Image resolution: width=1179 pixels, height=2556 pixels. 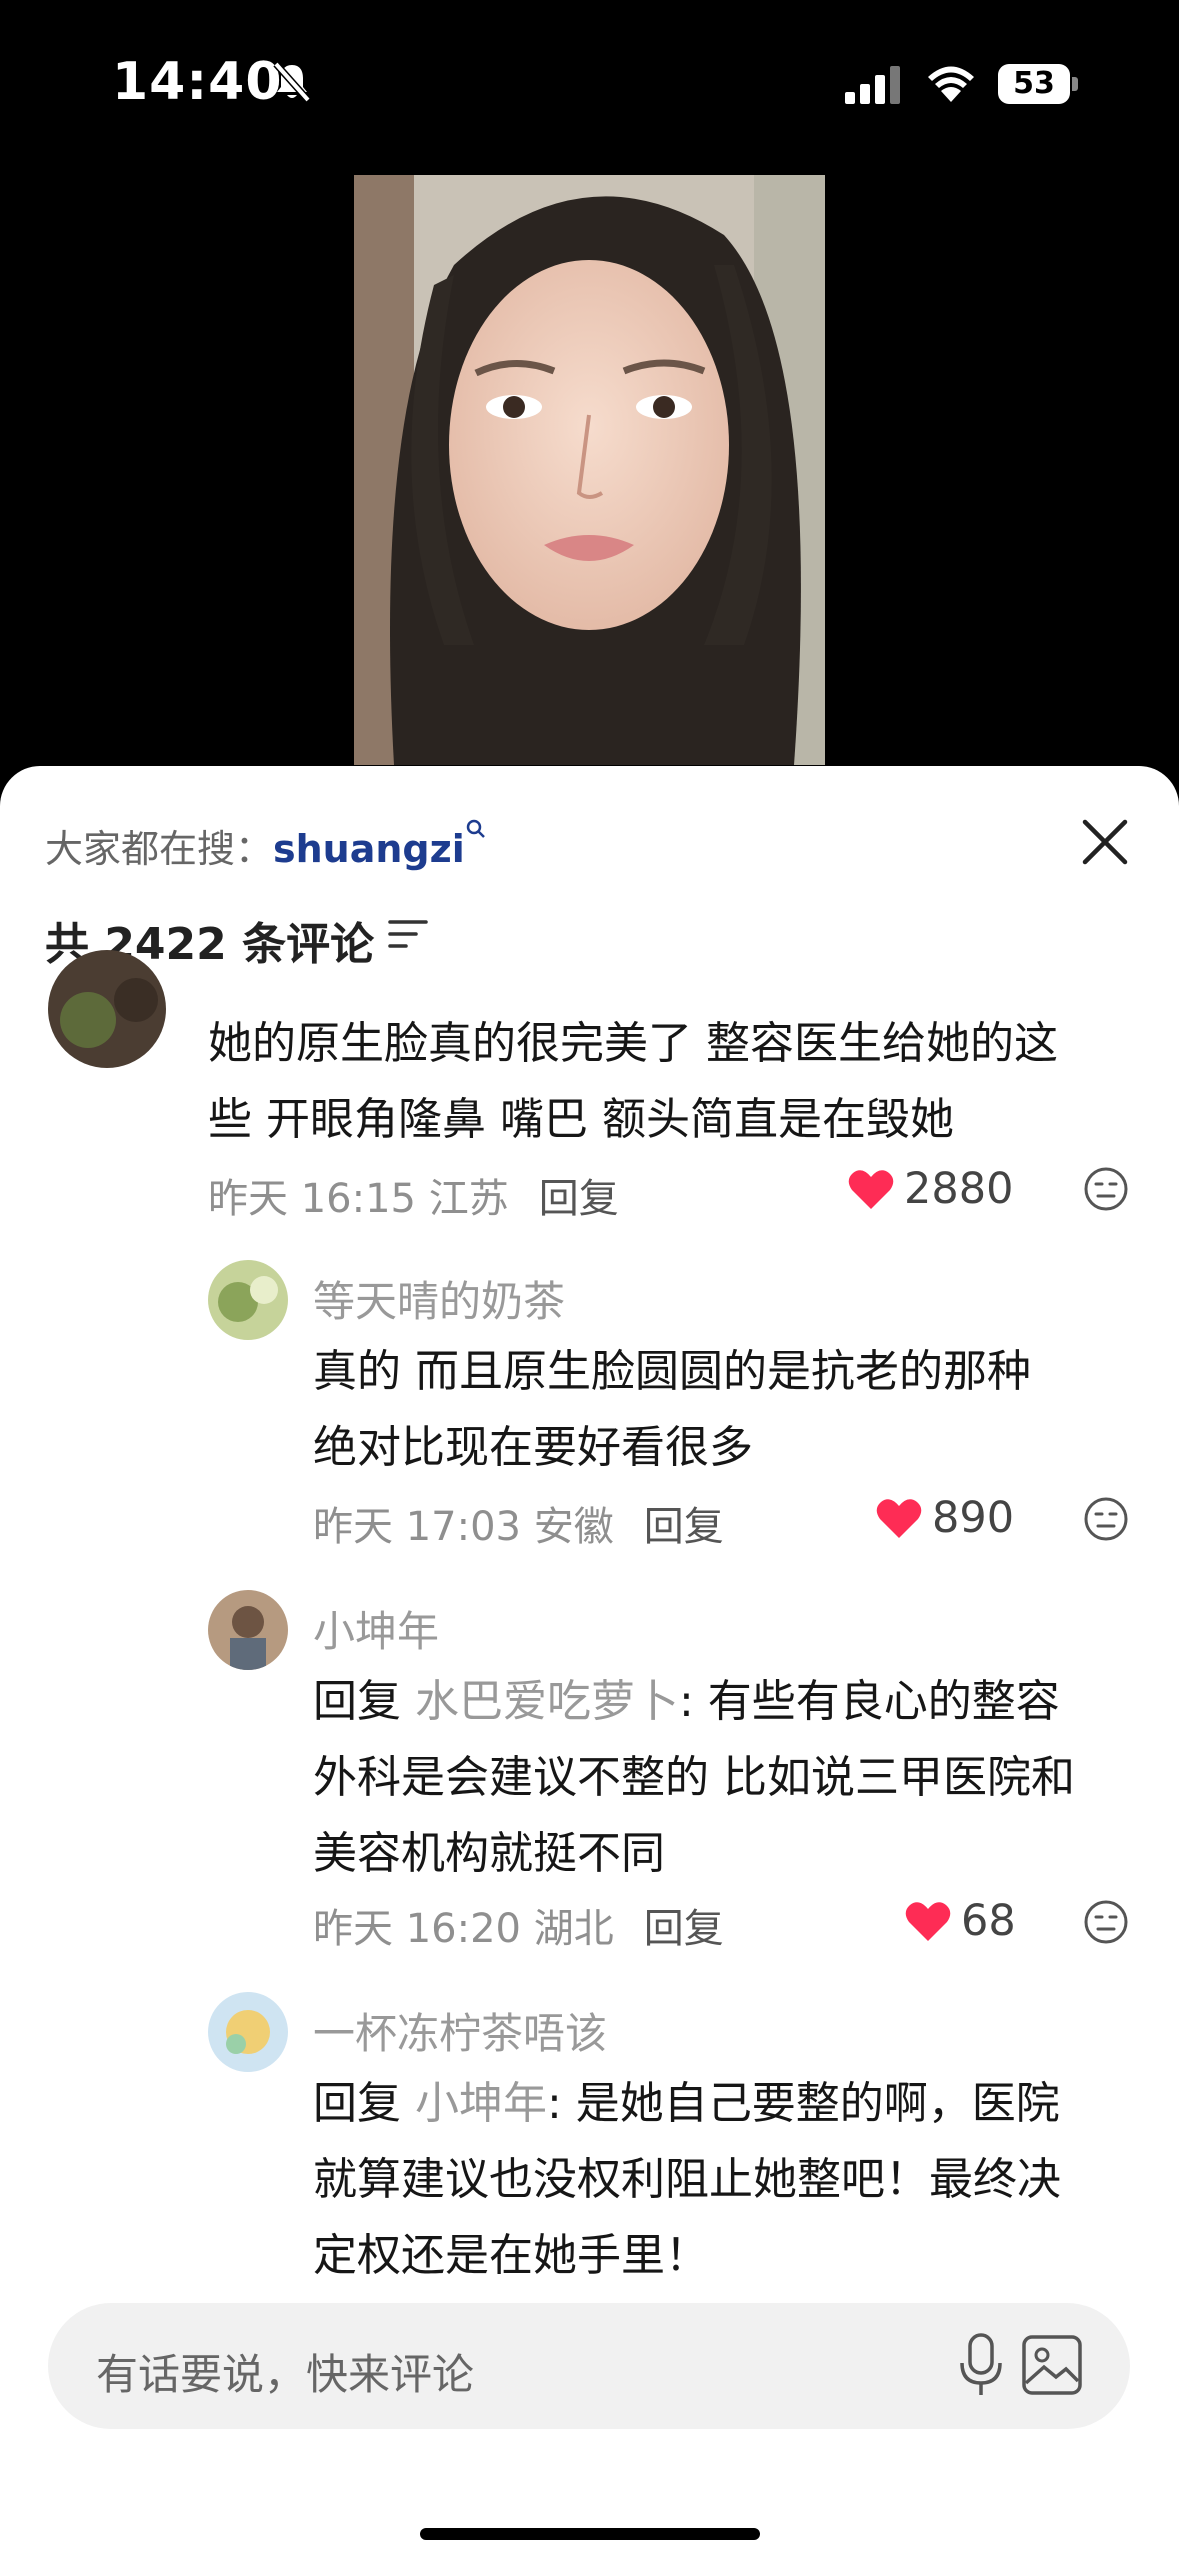 What do you see at coordinates (369, 849) in the screenshot?
I see `search-hint-keyword: shuangzi` at bounding box center [369, 849].